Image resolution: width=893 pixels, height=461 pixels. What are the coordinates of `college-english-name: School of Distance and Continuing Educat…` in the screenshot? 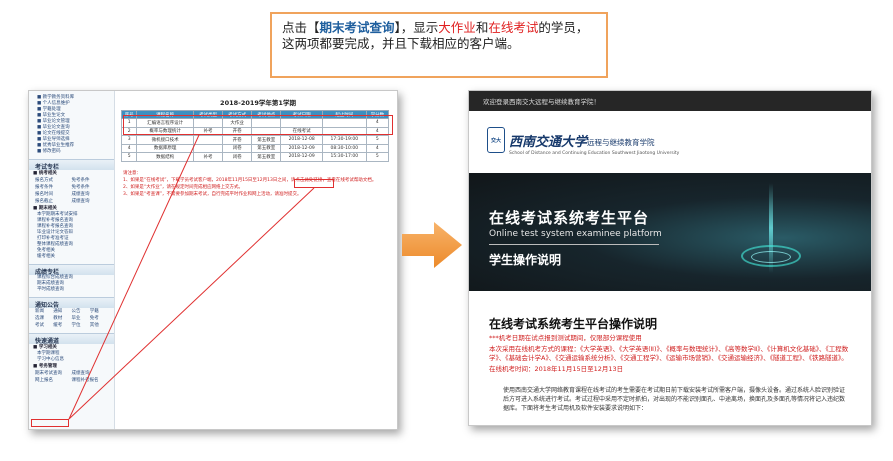 It's located at (594, 153).